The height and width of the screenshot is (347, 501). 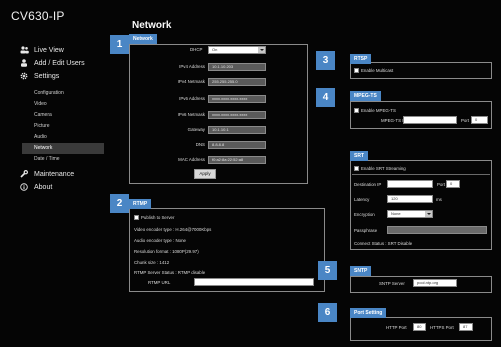 I want to click on apply-button: Apply, so click(x=205, y=174).